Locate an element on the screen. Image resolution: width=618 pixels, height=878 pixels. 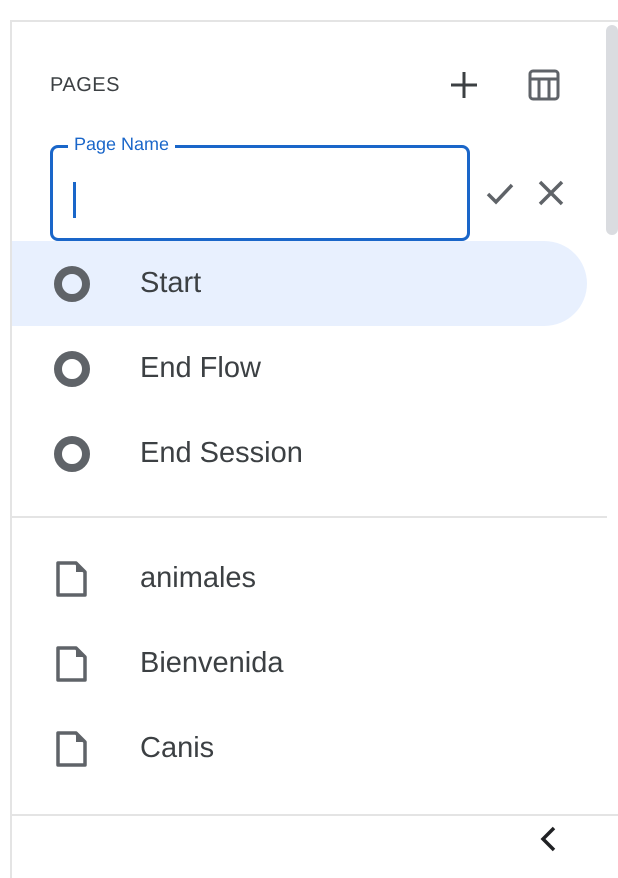
page-item: Canis is located at coordinates (299, 748).